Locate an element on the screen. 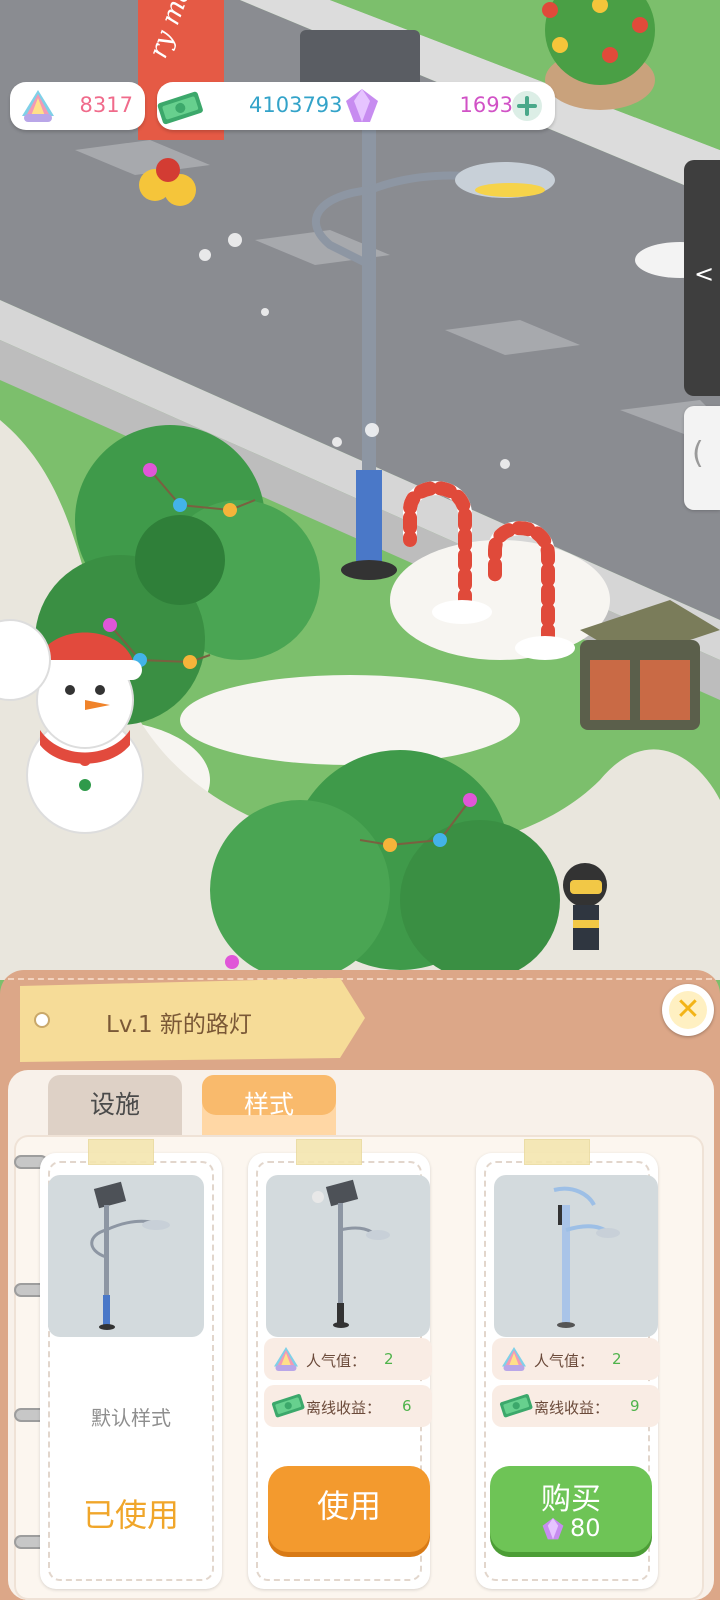  buy-price: 80 is located at coordinates (585, 1528).